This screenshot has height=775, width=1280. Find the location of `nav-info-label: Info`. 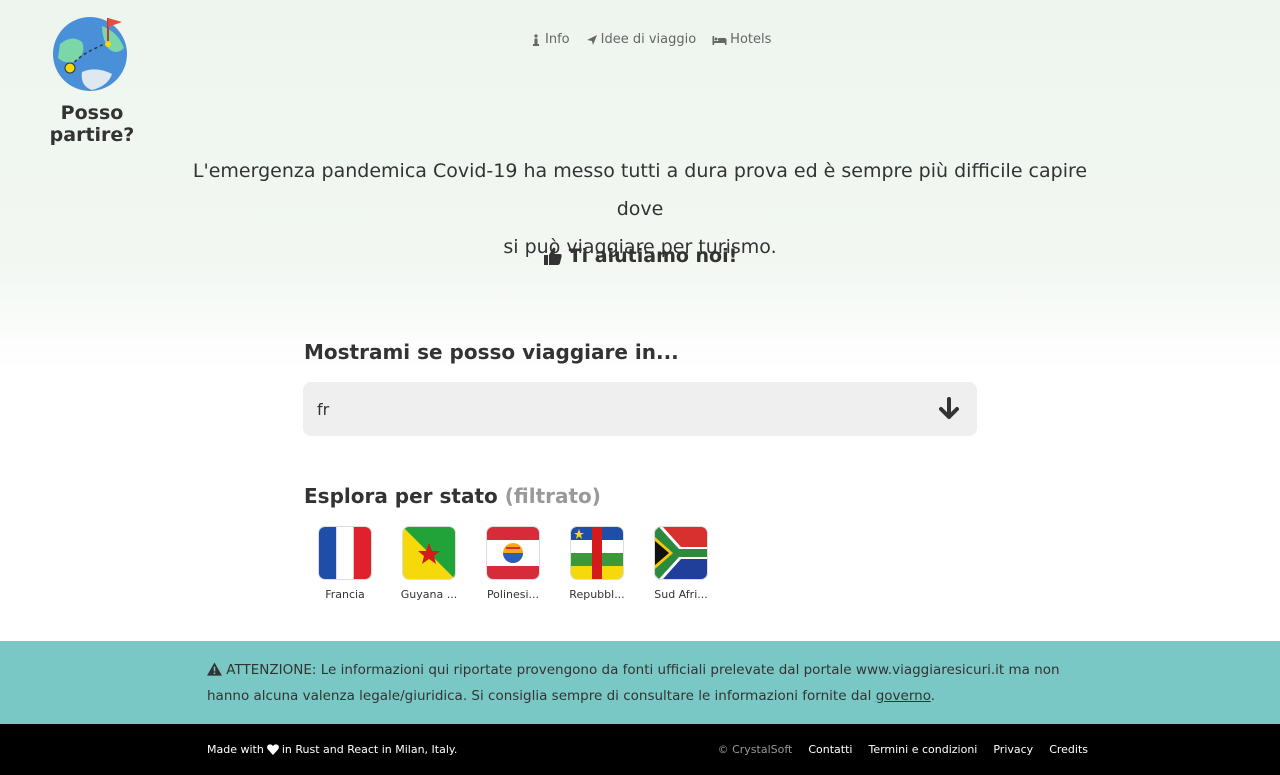

nav-info-label: Info is located at coordinates (557, 39).